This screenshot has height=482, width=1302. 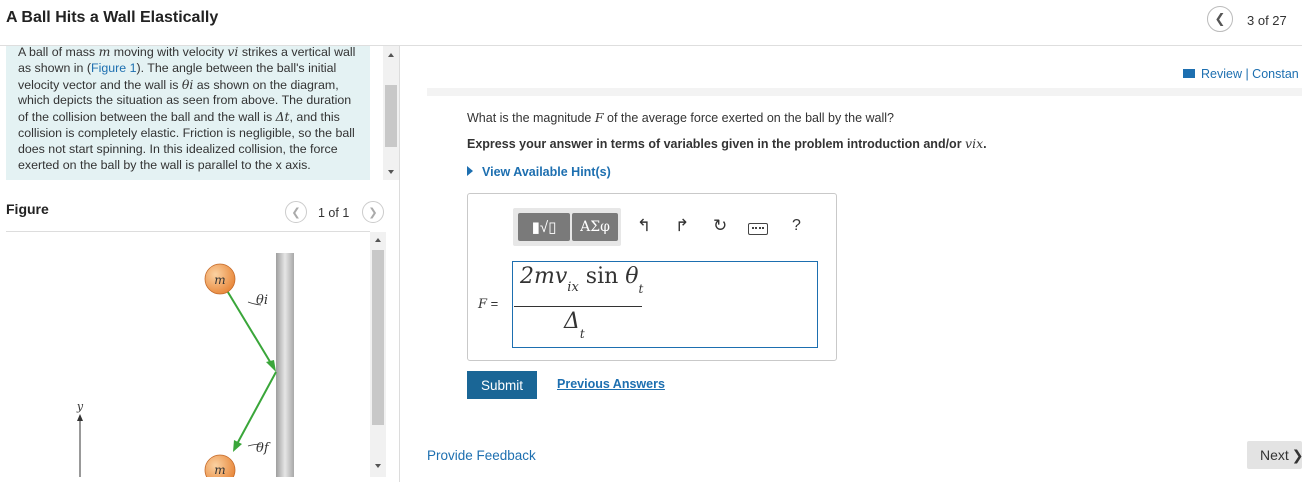 I want to click on y-axis-label: y, so click(x=80, y=406).